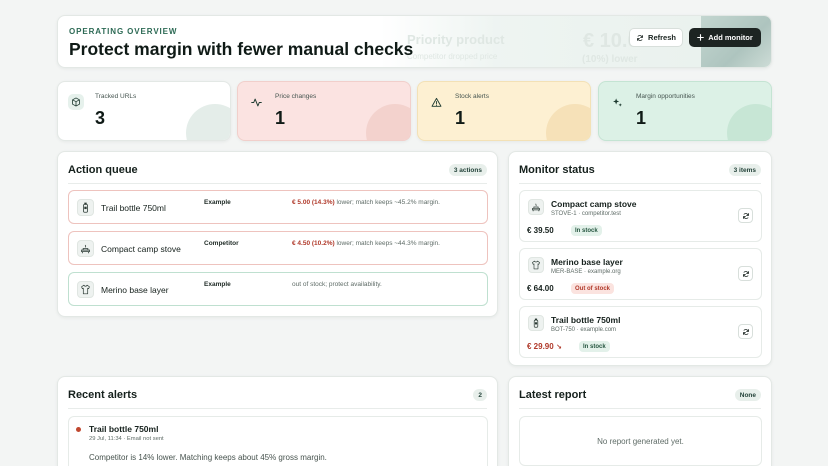 This screenshot has width=828, height=466. What do you see at coordinates (313, 202) in the screenshot?
I see `action-amount: € 5.00 (14.3%)` at bounding box center [313, 202].